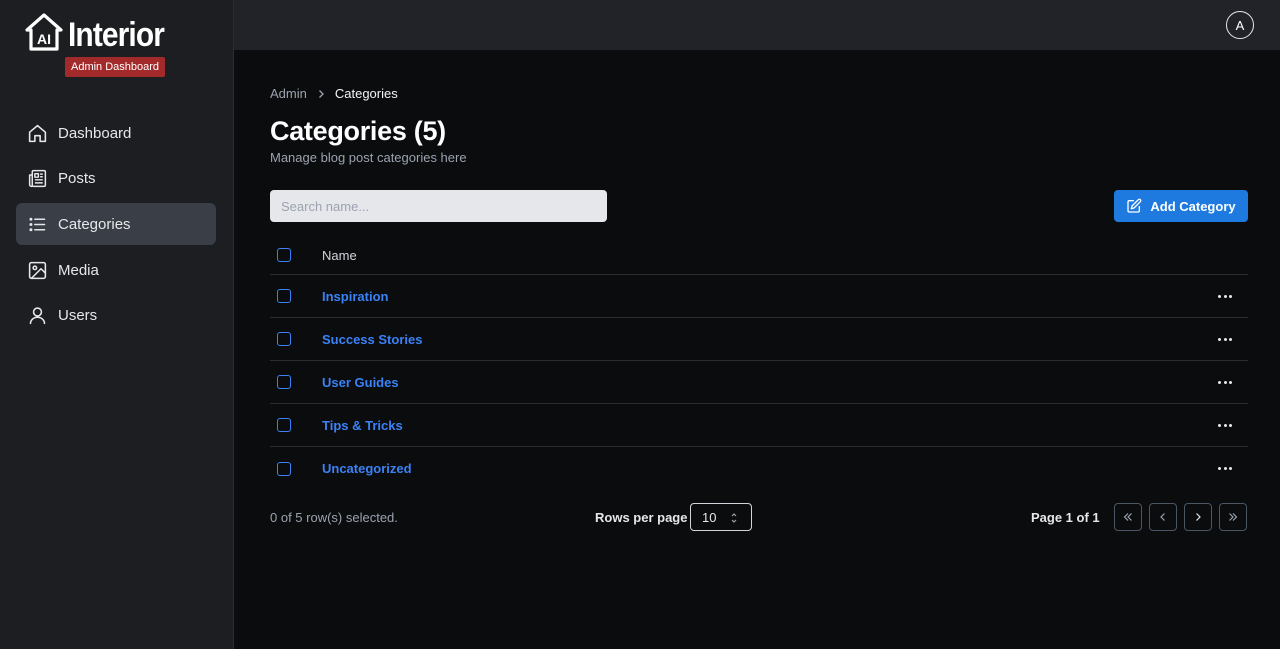 The width and height of the screenshot is (1280, 649). Describe the element at coordinates (78, 270) in the screenshot. I see `sidebar-item-label: Media` at that location.